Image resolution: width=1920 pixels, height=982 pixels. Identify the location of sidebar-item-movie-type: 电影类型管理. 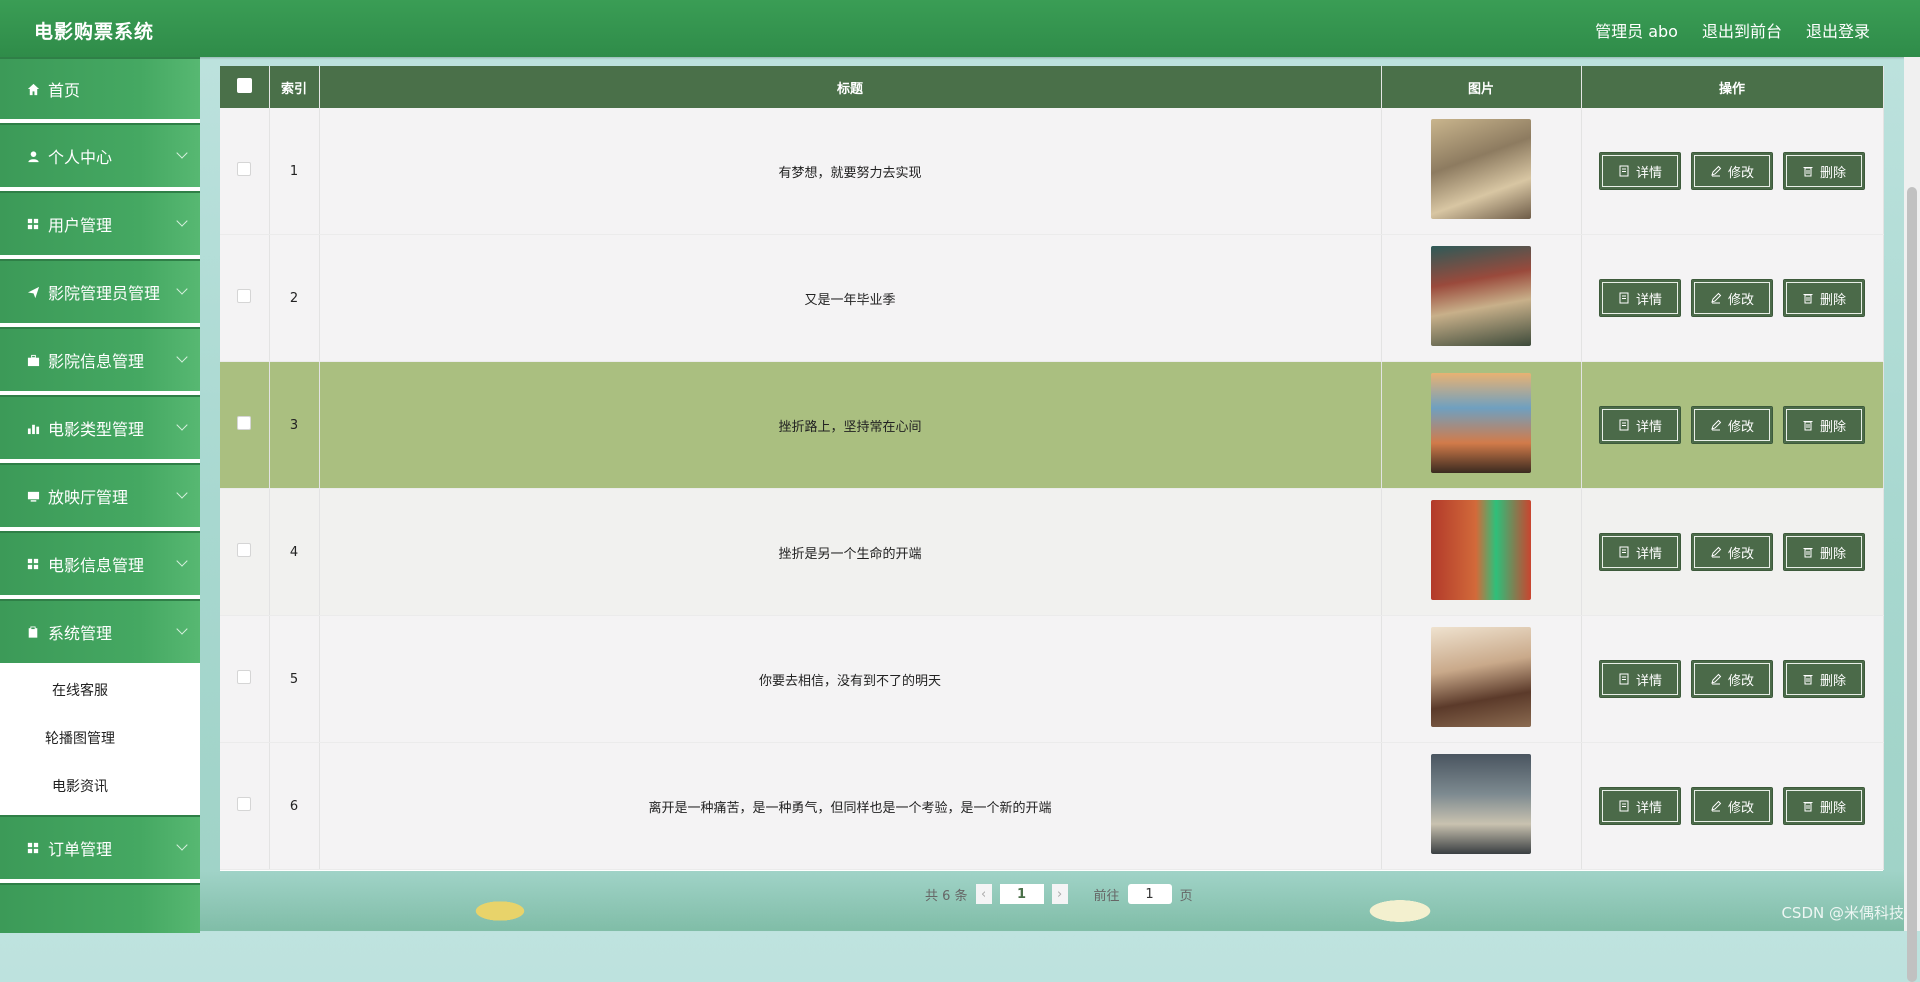
(100, 427).